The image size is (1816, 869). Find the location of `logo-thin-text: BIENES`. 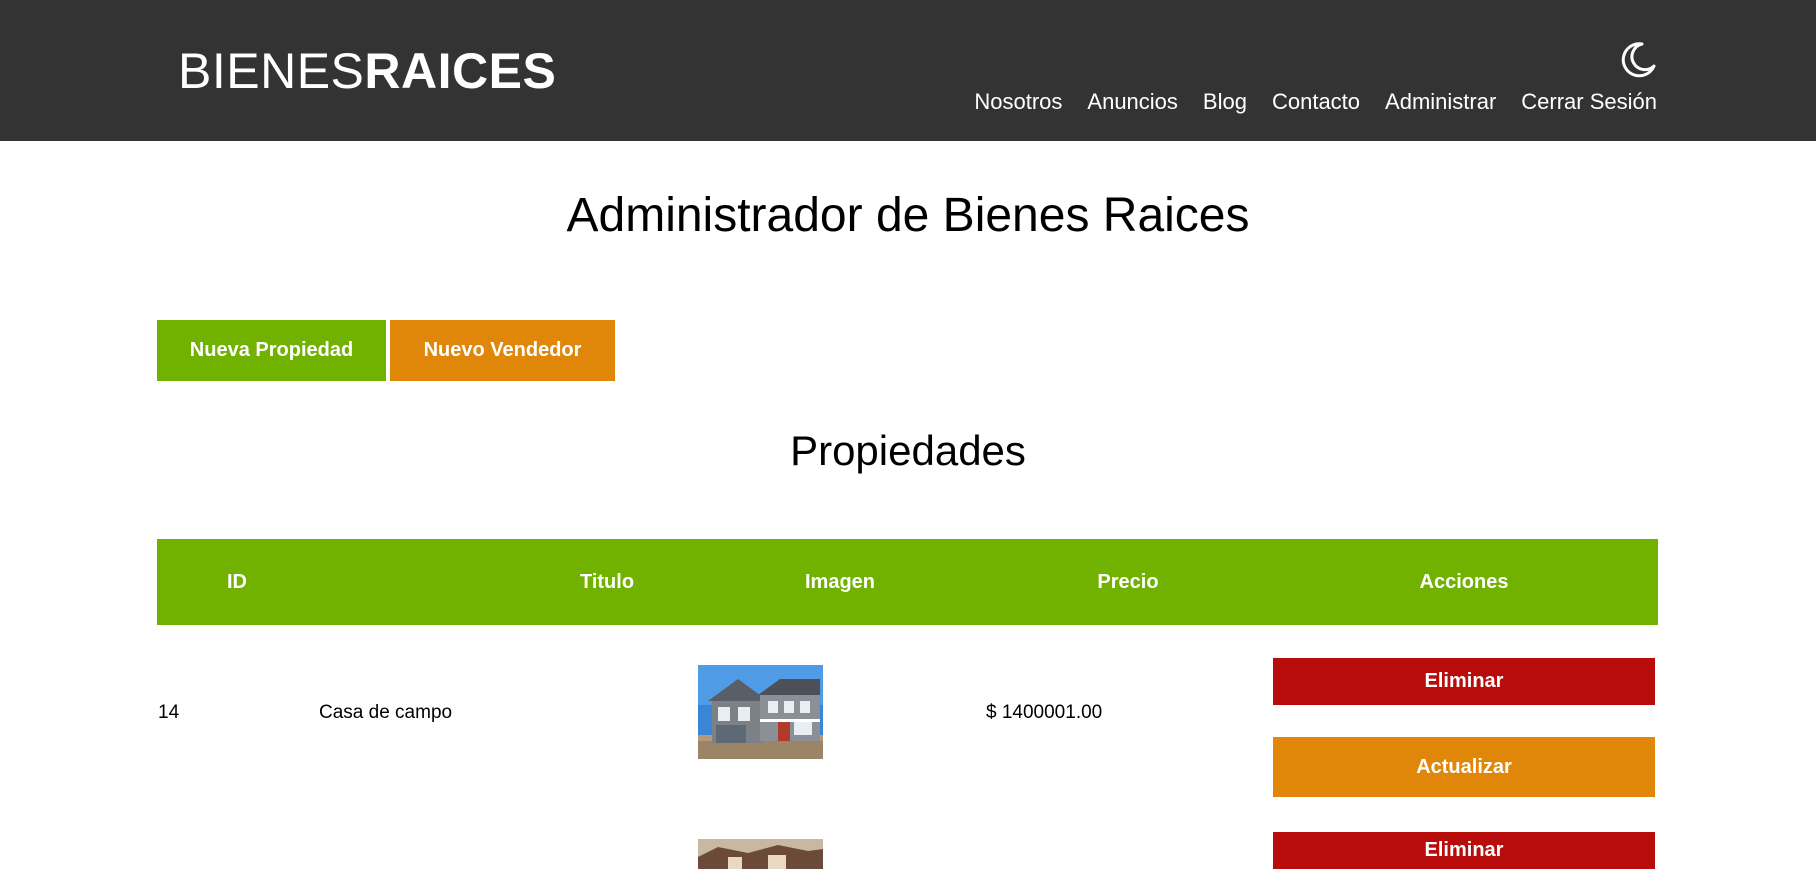

logo-thin-text: BIENES is located at coordinates (271, 71).